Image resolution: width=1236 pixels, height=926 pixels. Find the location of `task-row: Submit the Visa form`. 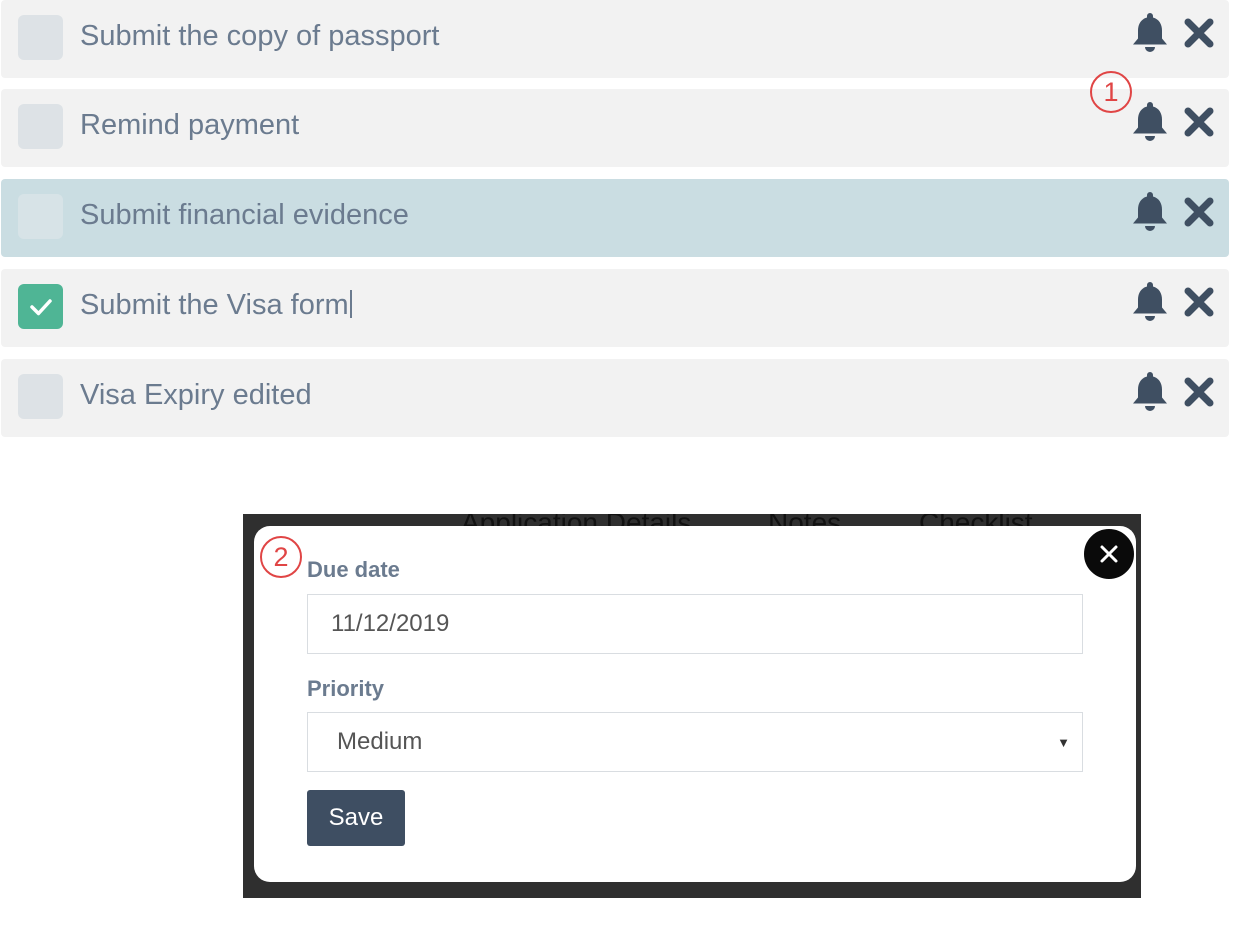

task-row: Submit the Visa form is located at coordinates (615, 308).